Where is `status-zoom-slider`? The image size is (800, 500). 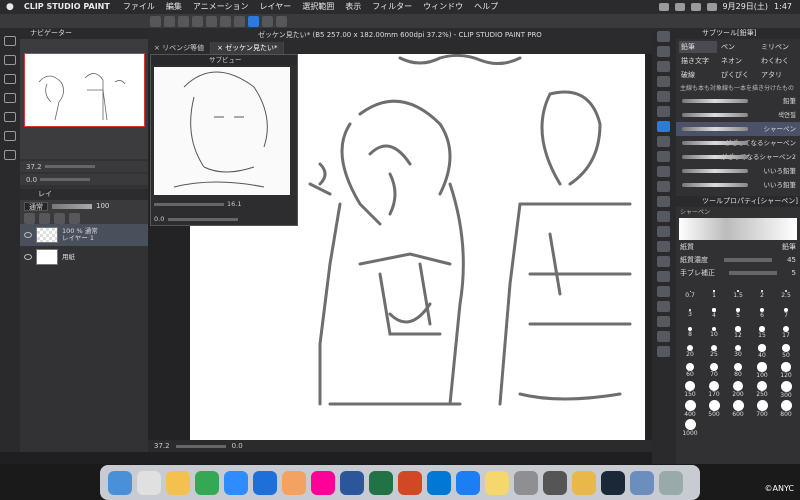 status-zoom-slider is located at coordinates (200, 446).